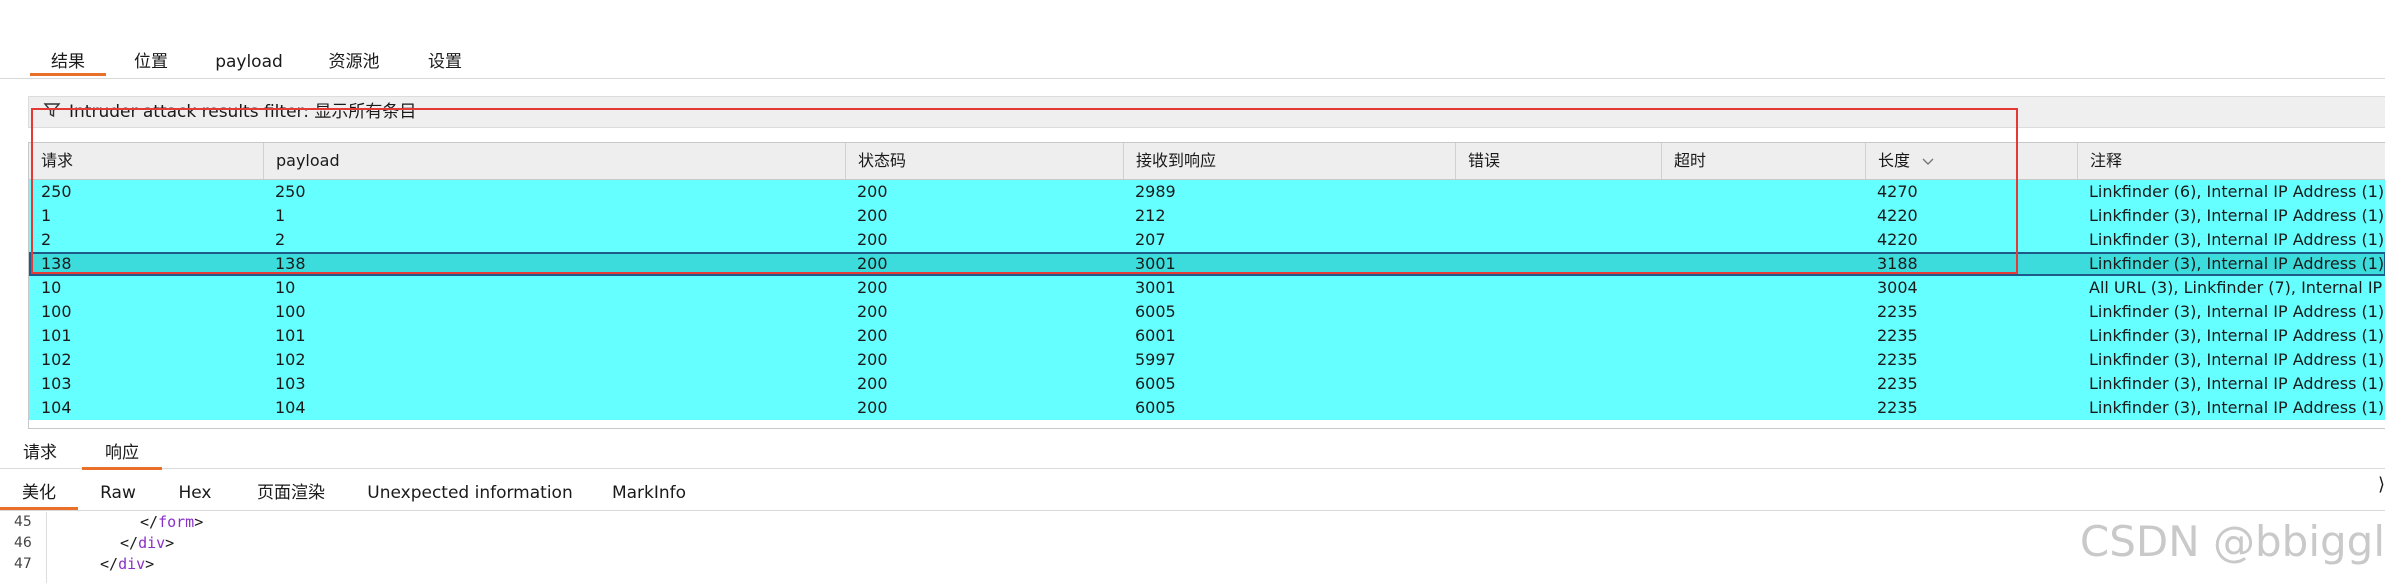  Describe the element at coordinates (68, 64) in the screenshot. I see `tab-results: 结果` at that location.